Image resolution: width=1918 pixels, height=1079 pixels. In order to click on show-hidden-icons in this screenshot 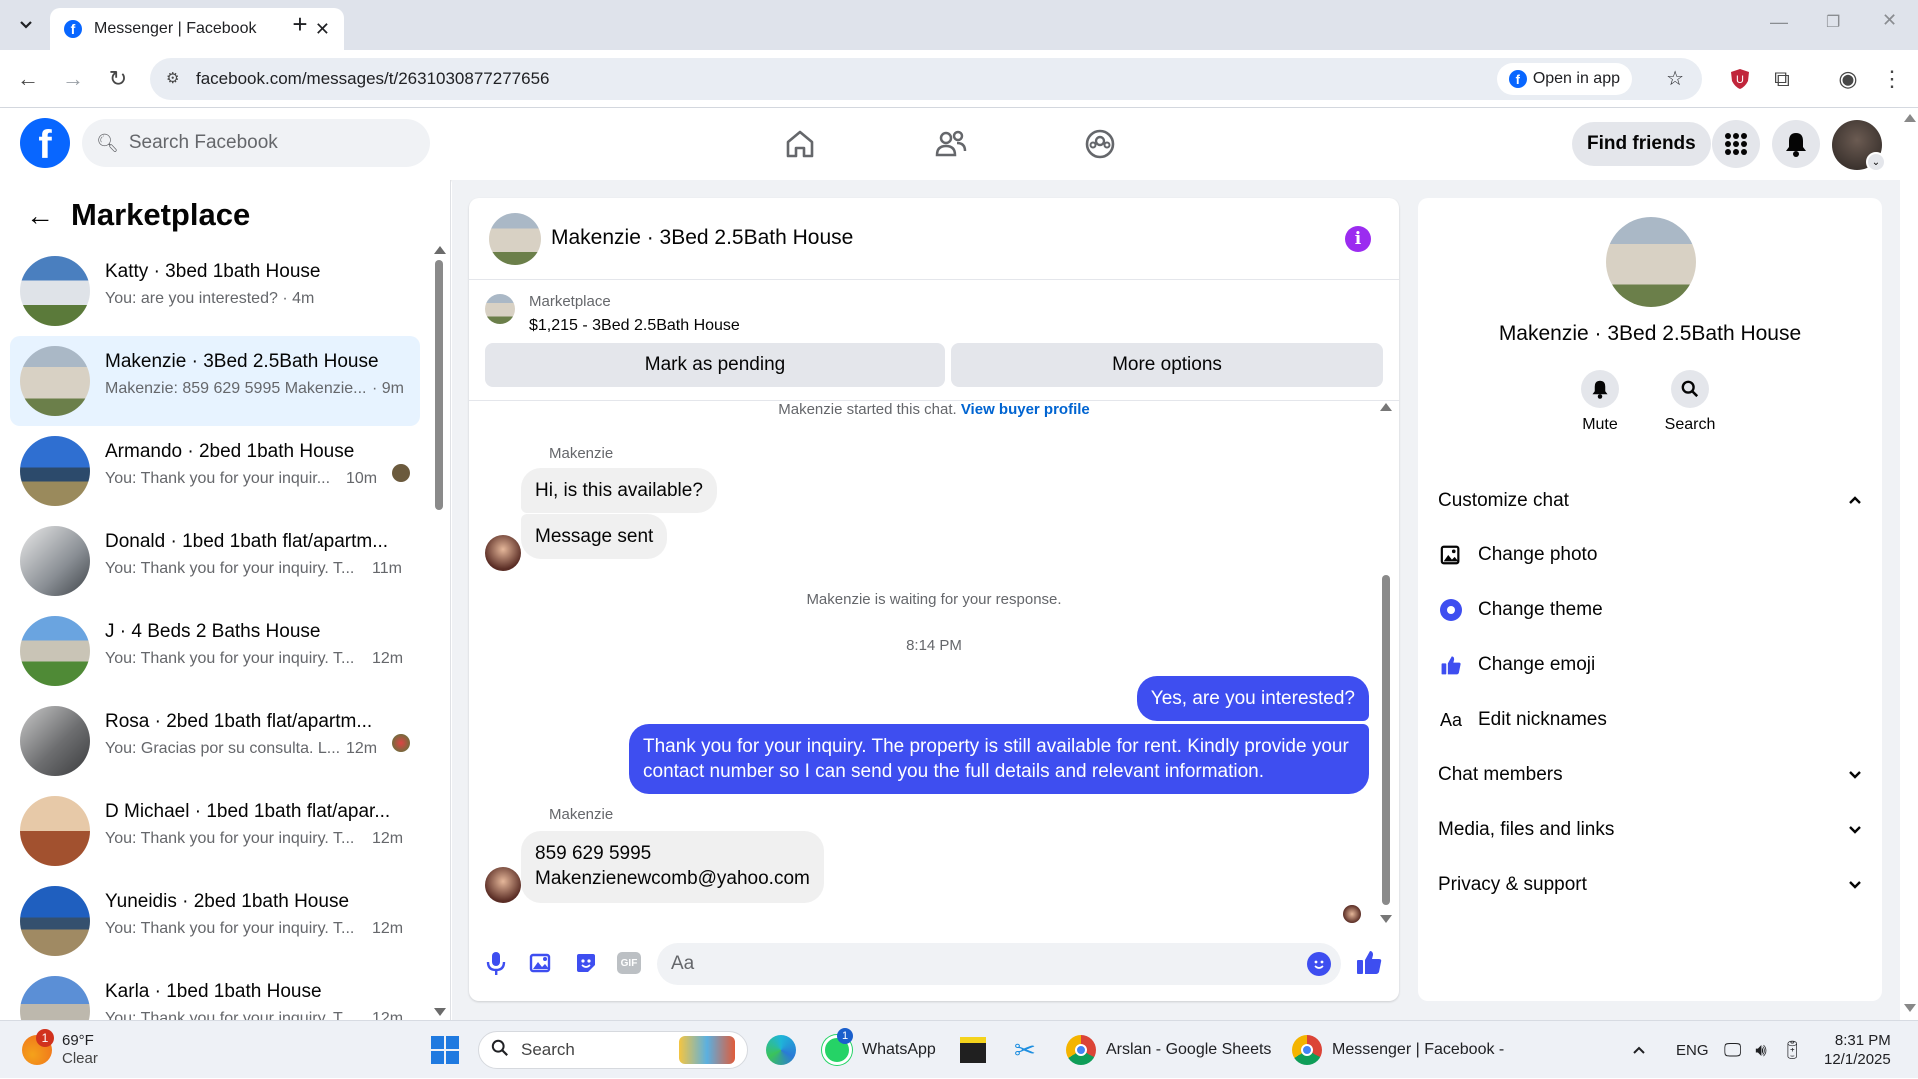, I will do `click(1639, 1050)`.